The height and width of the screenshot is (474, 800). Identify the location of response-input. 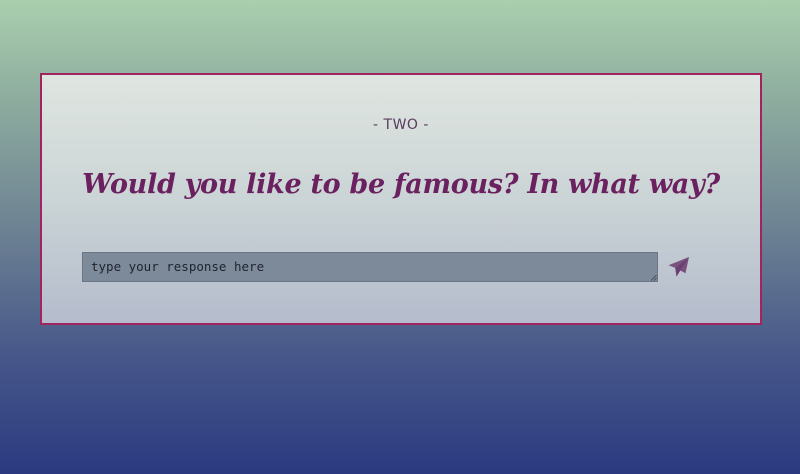
(370, 267).